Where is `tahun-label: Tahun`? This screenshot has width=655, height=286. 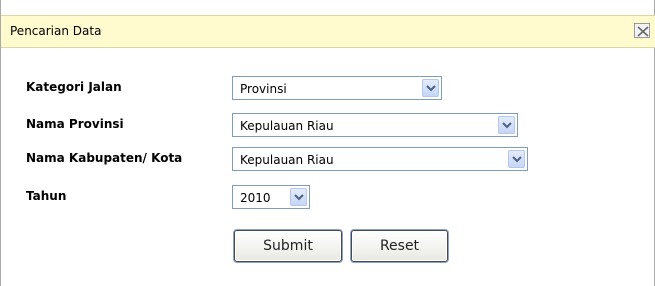
tahun-label: Tahun is located at coordinates (46, 196).